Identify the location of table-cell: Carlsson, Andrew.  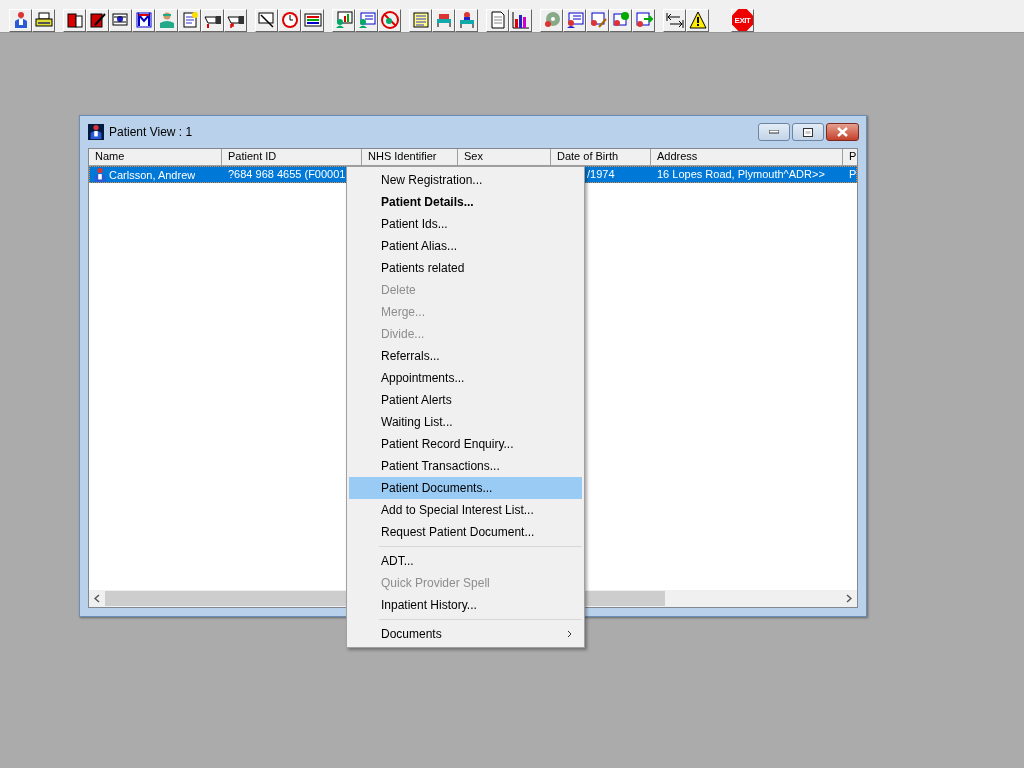
(152, 174).